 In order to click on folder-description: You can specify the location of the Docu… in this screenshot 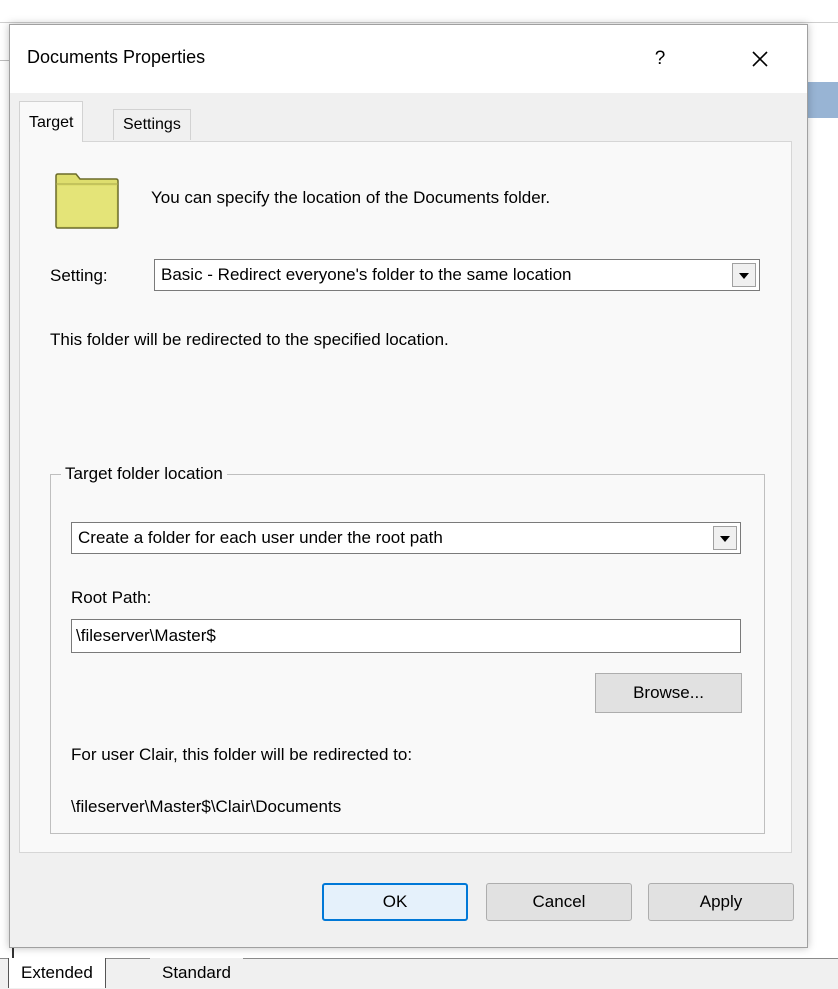, I will do `click(351, 197)`.